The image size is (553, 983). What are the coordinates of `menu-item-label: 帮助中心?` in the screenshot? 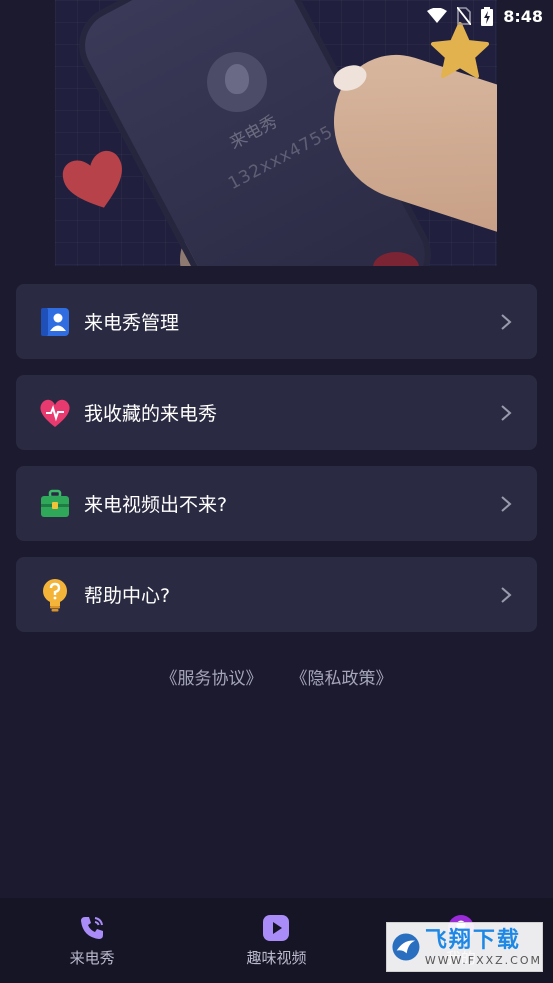 It's located at (127, 596).